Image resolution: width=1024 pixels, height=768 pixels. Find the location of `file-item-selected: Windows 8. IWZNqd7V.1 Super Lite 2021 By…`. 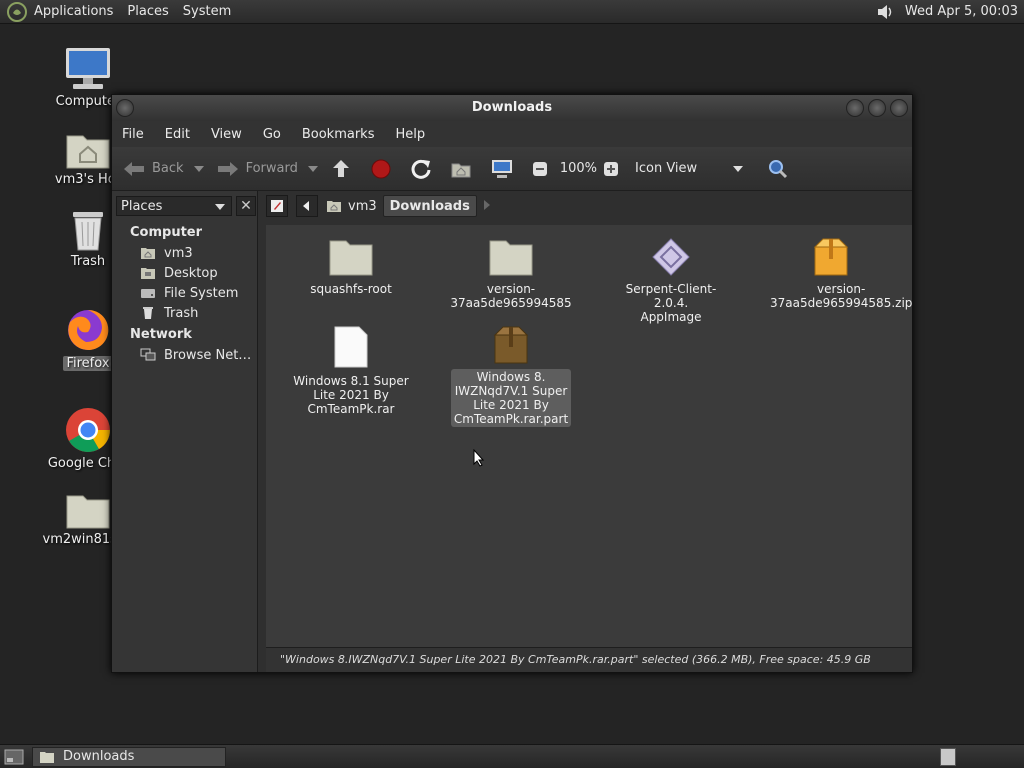

file-item-selected: Windows 8. IWZNqd7V.1 Super Lite 2021 By… is located at coordinates (511, 376).